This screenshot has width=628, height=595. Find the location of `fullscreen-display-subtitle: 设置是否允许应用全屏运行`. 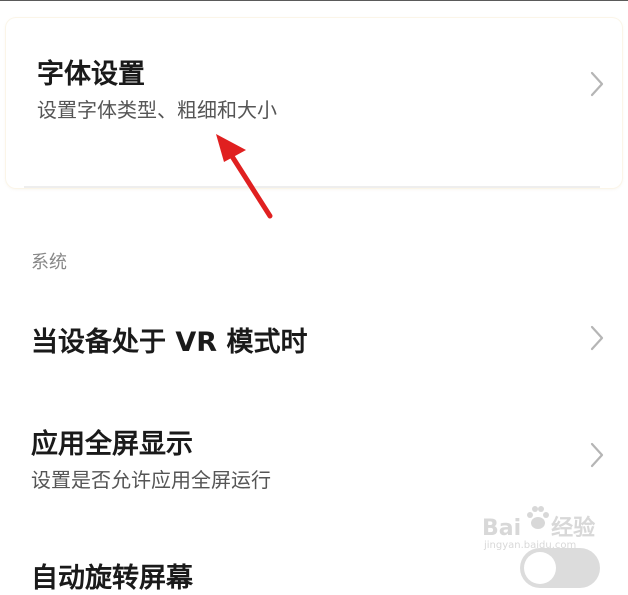

fullscreen-display-subtitle: 设置是否允许应用全屏运行 is located at coordinates (151, 480).